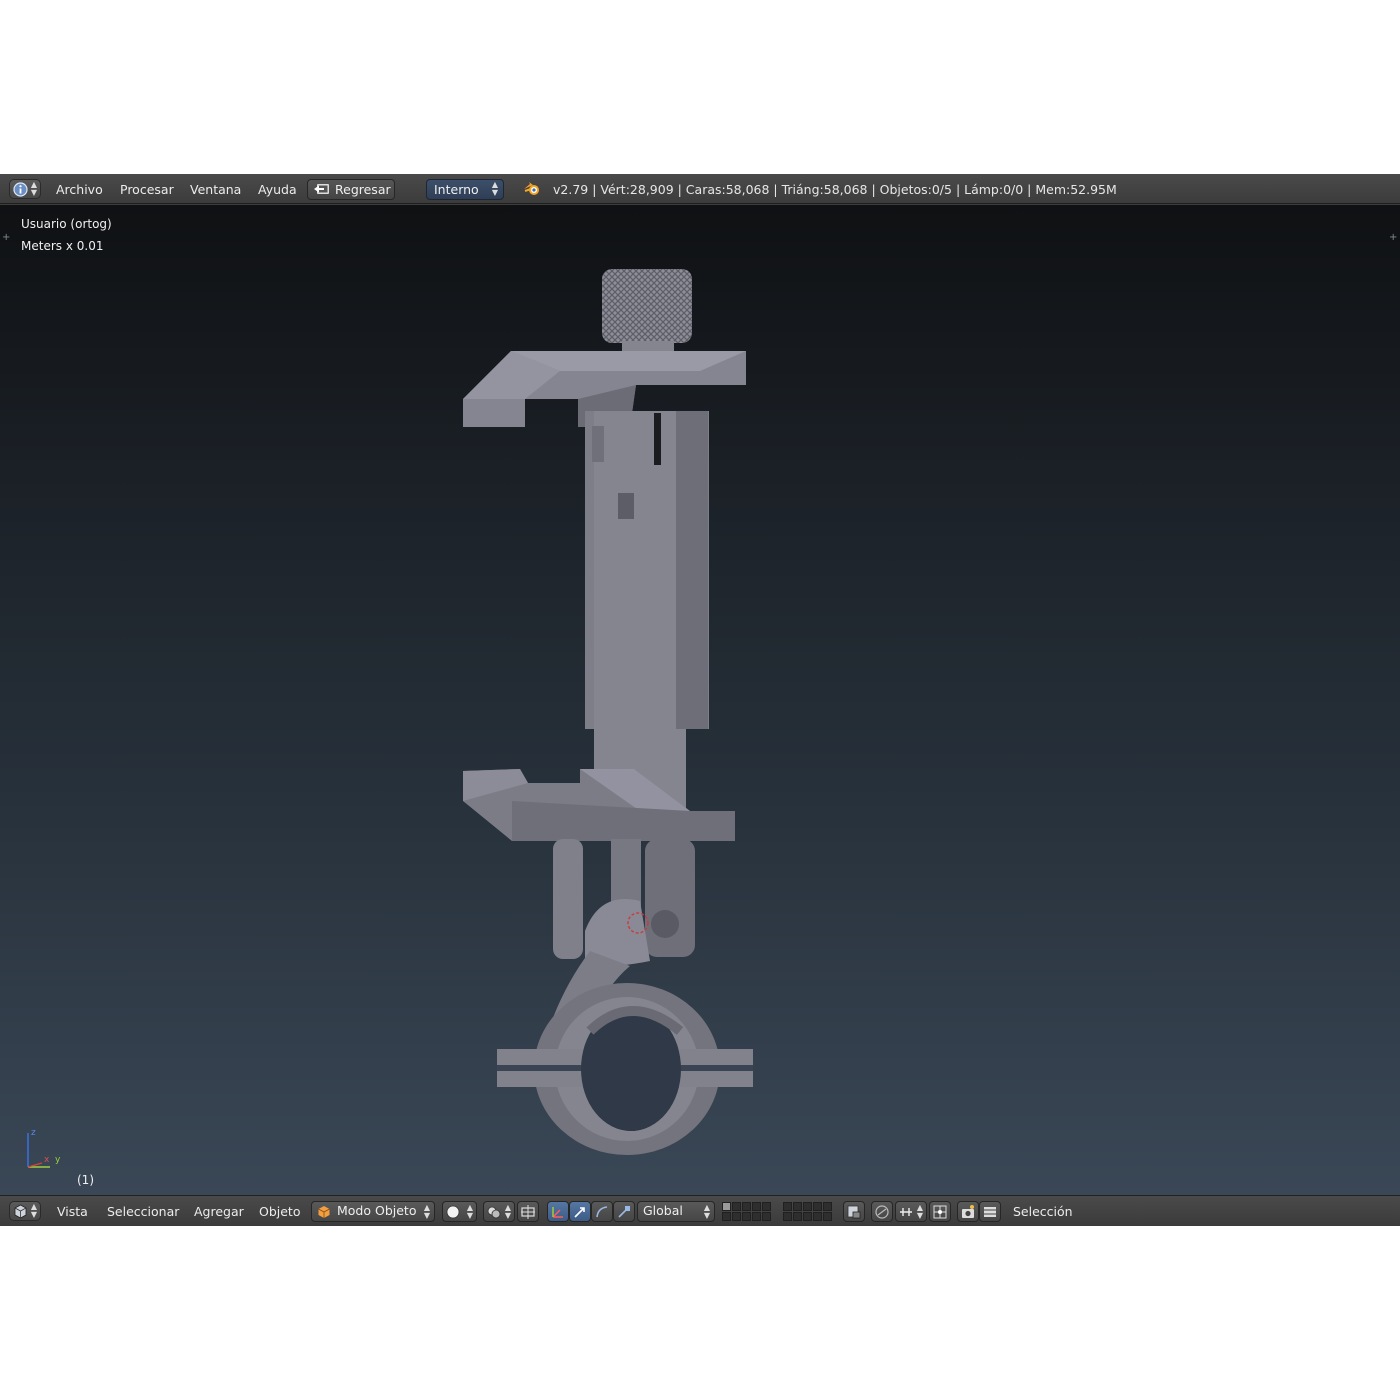  Describe the element at coordinates (363, 189) in the screenshot. I see `back-button-label: Regresar` at that location.